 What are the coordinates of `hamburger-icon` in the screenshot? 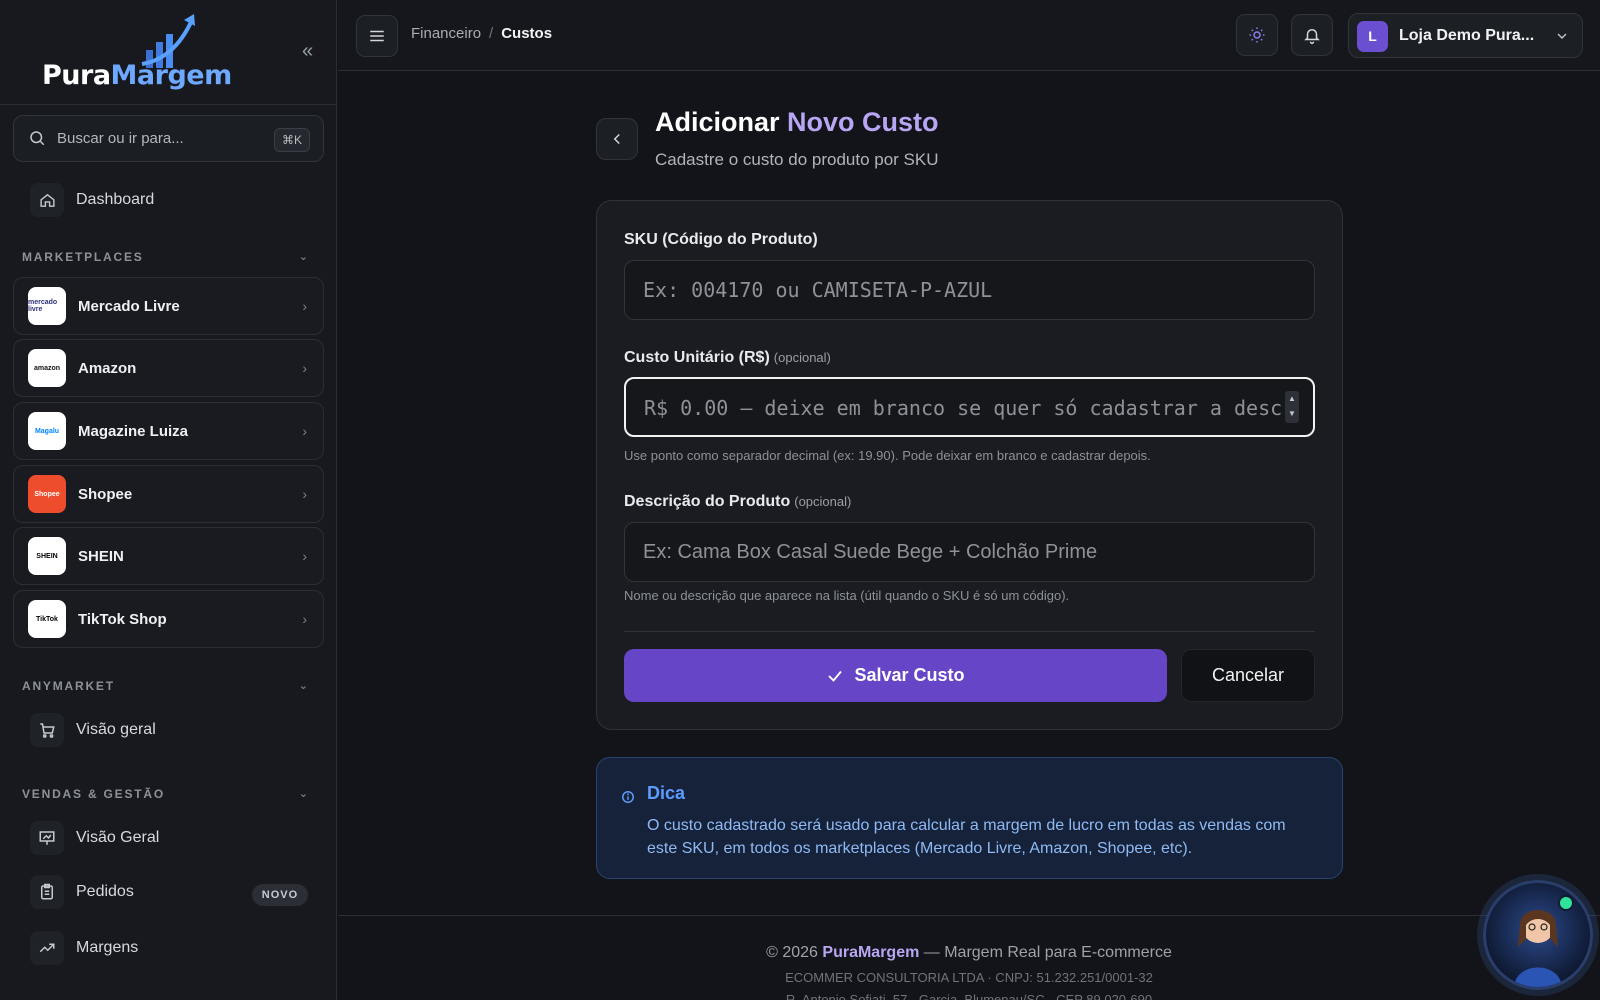 It's located at (377, 36).